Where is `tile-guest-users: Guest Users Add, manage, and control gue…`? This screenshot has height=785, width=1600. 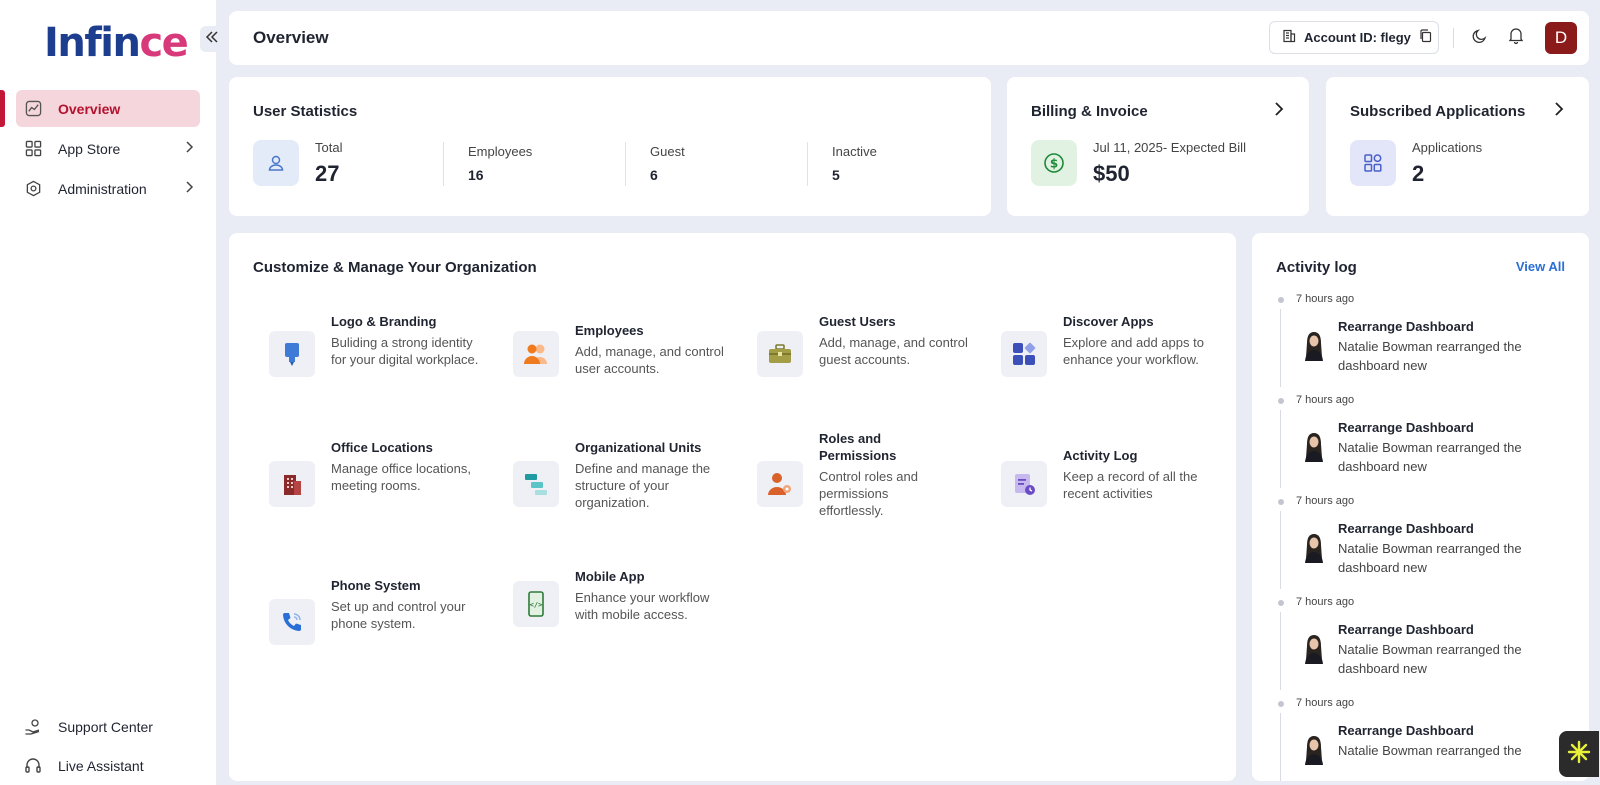 tile-guest-users: Guest Users Add, manage, and control gue… is located at coordinates (872, 353).